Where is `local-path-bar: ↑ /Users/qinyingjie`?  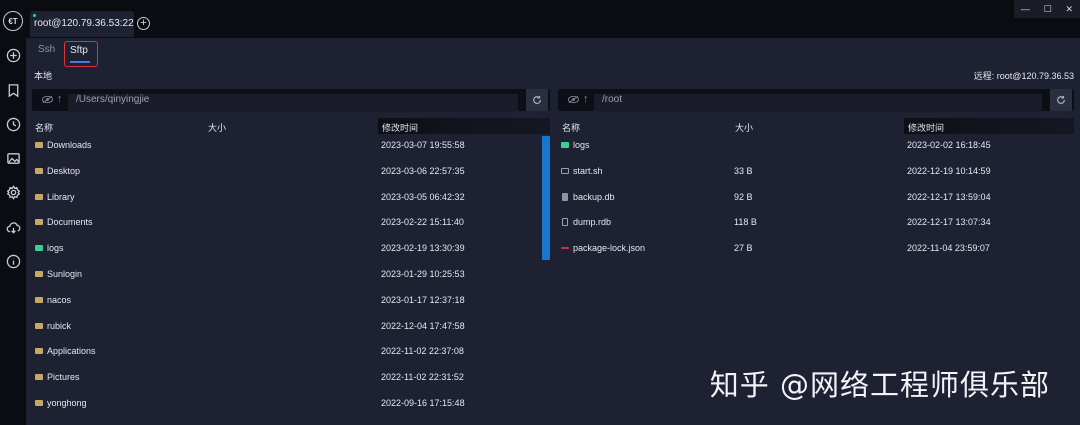
local-path-bar: ↑ /Users/qinyingjie is located at coordinates (291, 100).